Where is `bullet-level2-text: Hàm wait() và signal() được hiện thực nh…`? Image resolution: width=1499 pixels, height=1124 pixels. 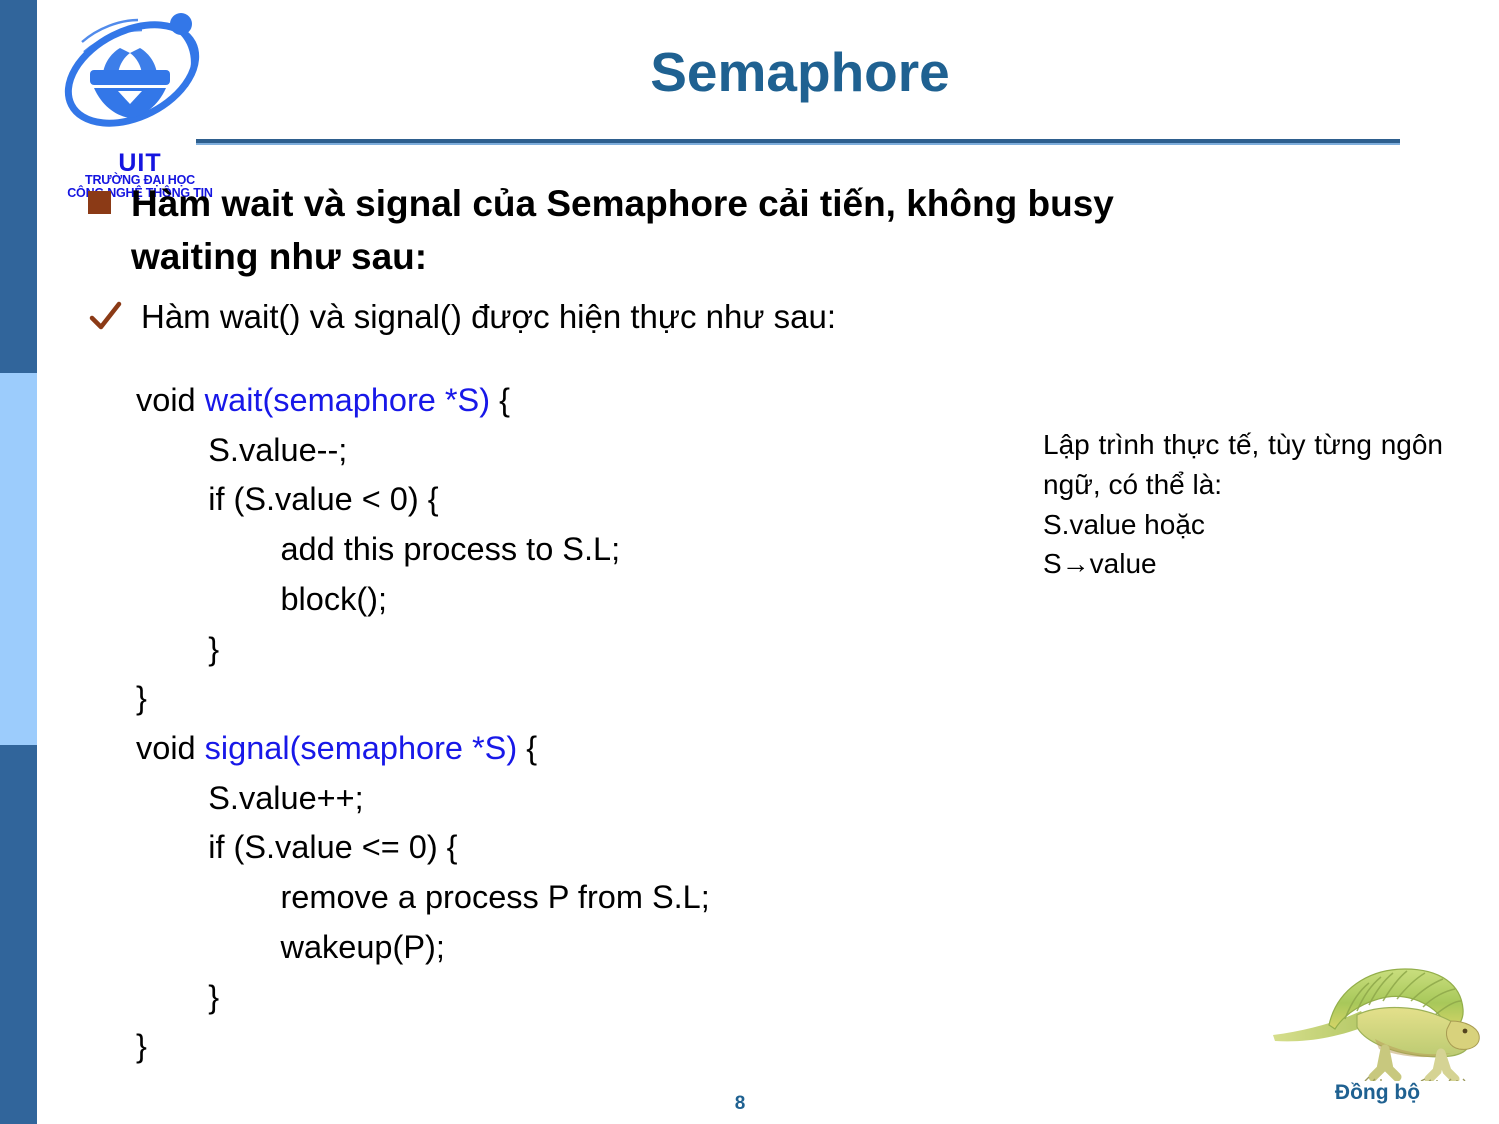 bullet-level2-text: Hàm wait() và signal() được hiện thực nh… is located at coordinates (488, 316).